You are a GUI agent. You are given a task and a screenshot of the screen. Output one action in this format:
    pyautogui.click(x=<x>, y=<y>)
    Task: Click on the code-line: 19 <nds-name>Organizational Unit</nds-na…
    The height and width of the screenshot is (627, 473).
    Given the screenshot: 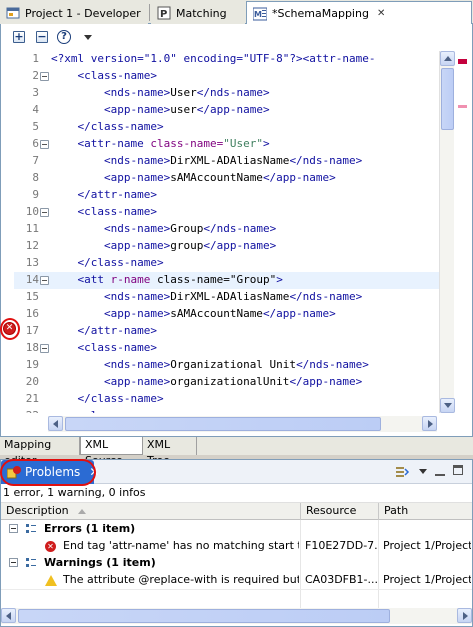 What is the action you would take?
    pyautogui.click(x=220, y=365)
    